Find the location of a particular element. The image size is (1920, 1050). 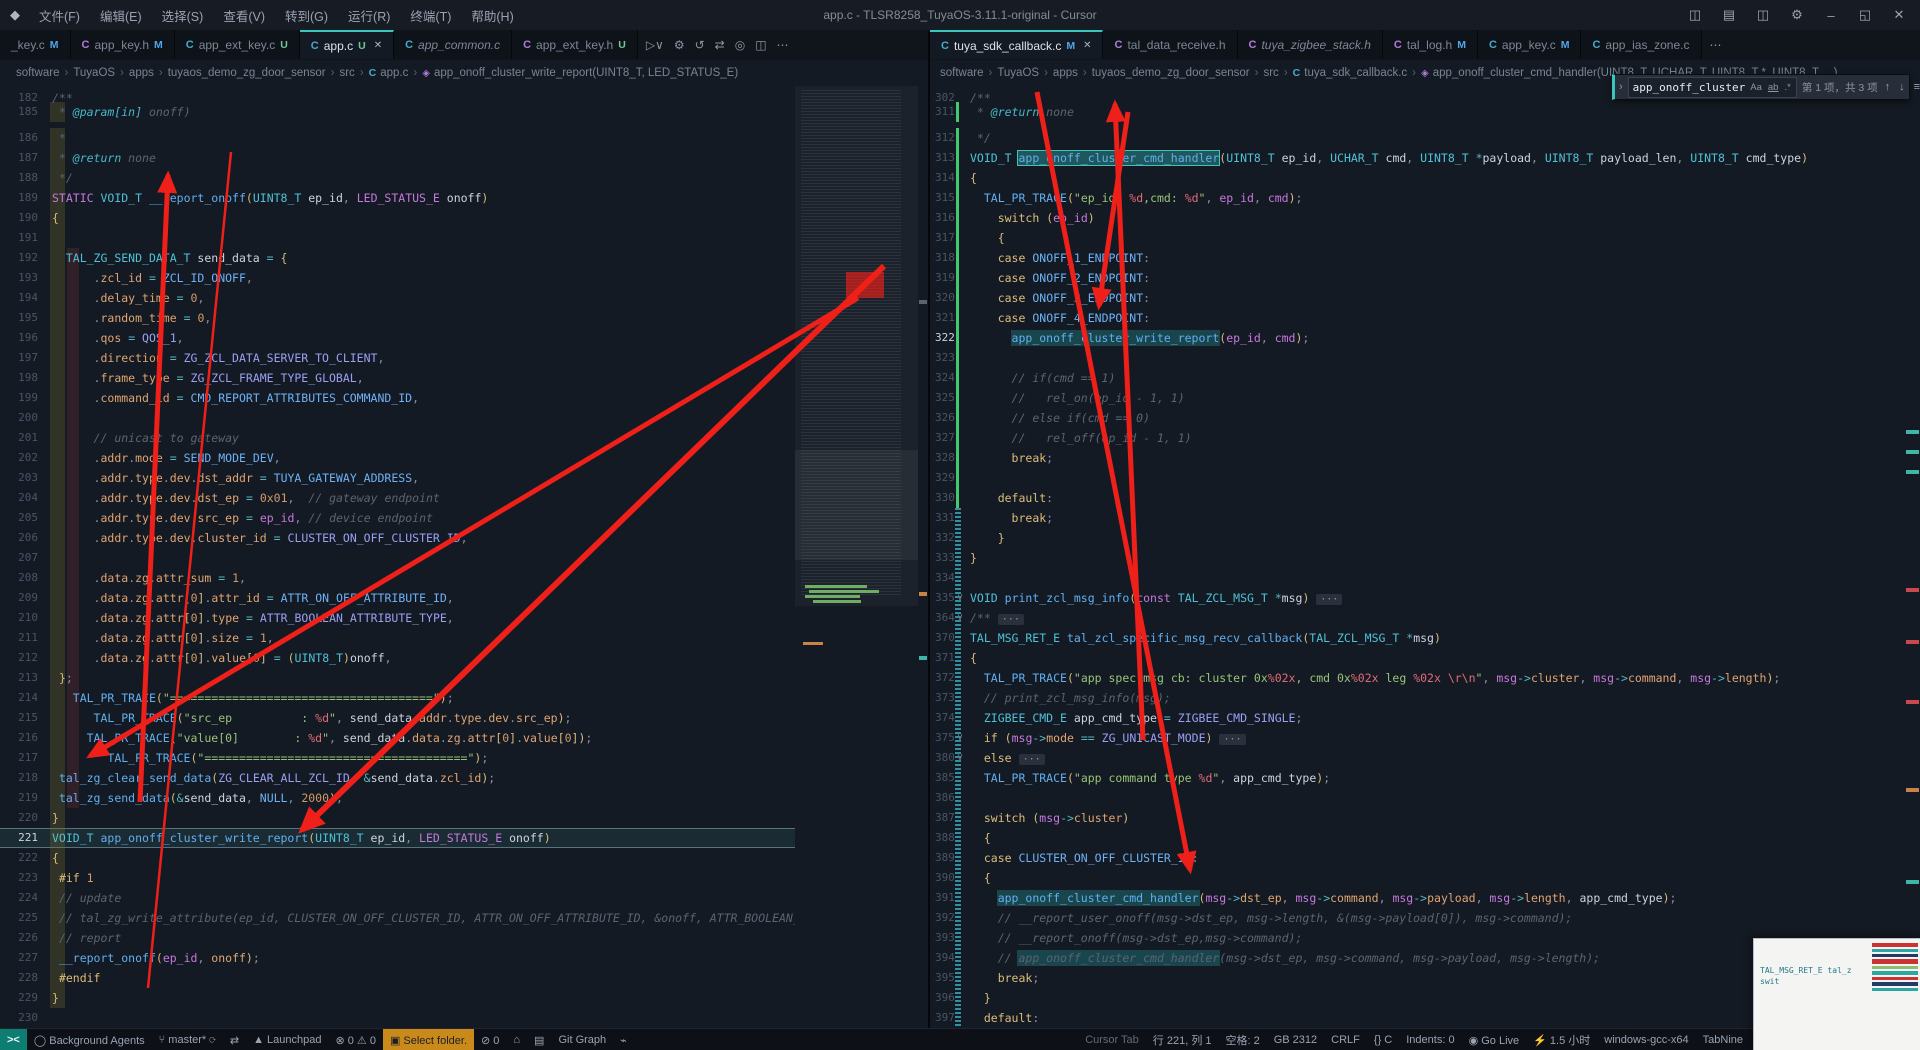

code-line-201: 201 // unicast to gateway is located at coordinates (397, 438).